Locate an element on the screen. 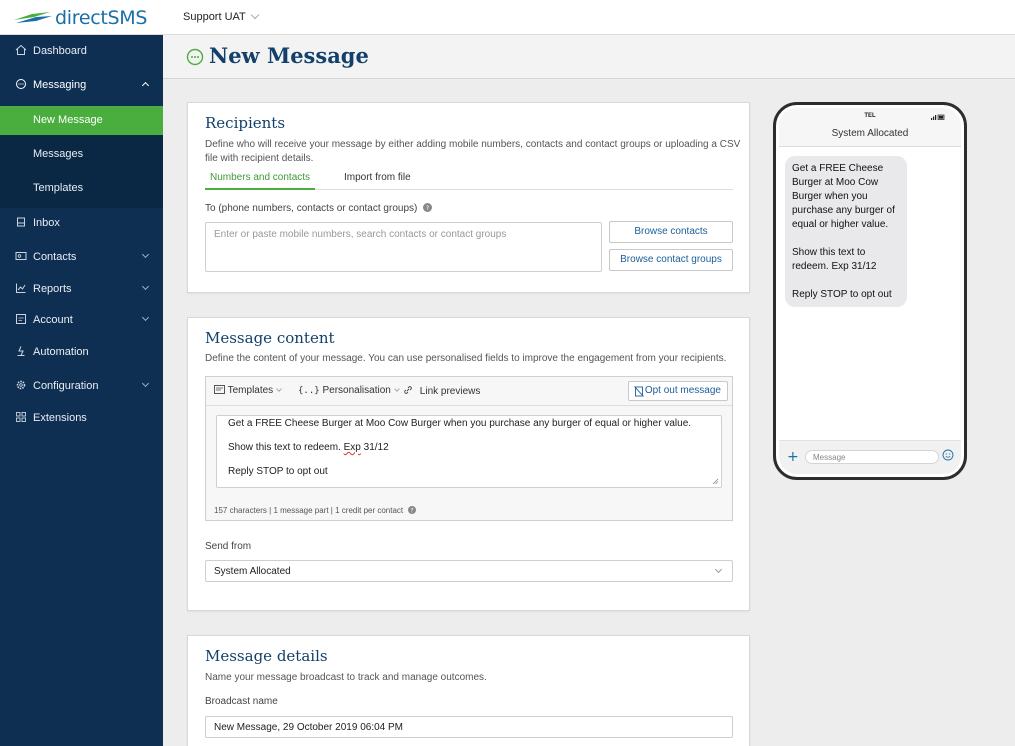 The height and width of the screenshot is (746, 1015). message-line-3: Reply STOP to opt out is located at coordinates (278, 471).